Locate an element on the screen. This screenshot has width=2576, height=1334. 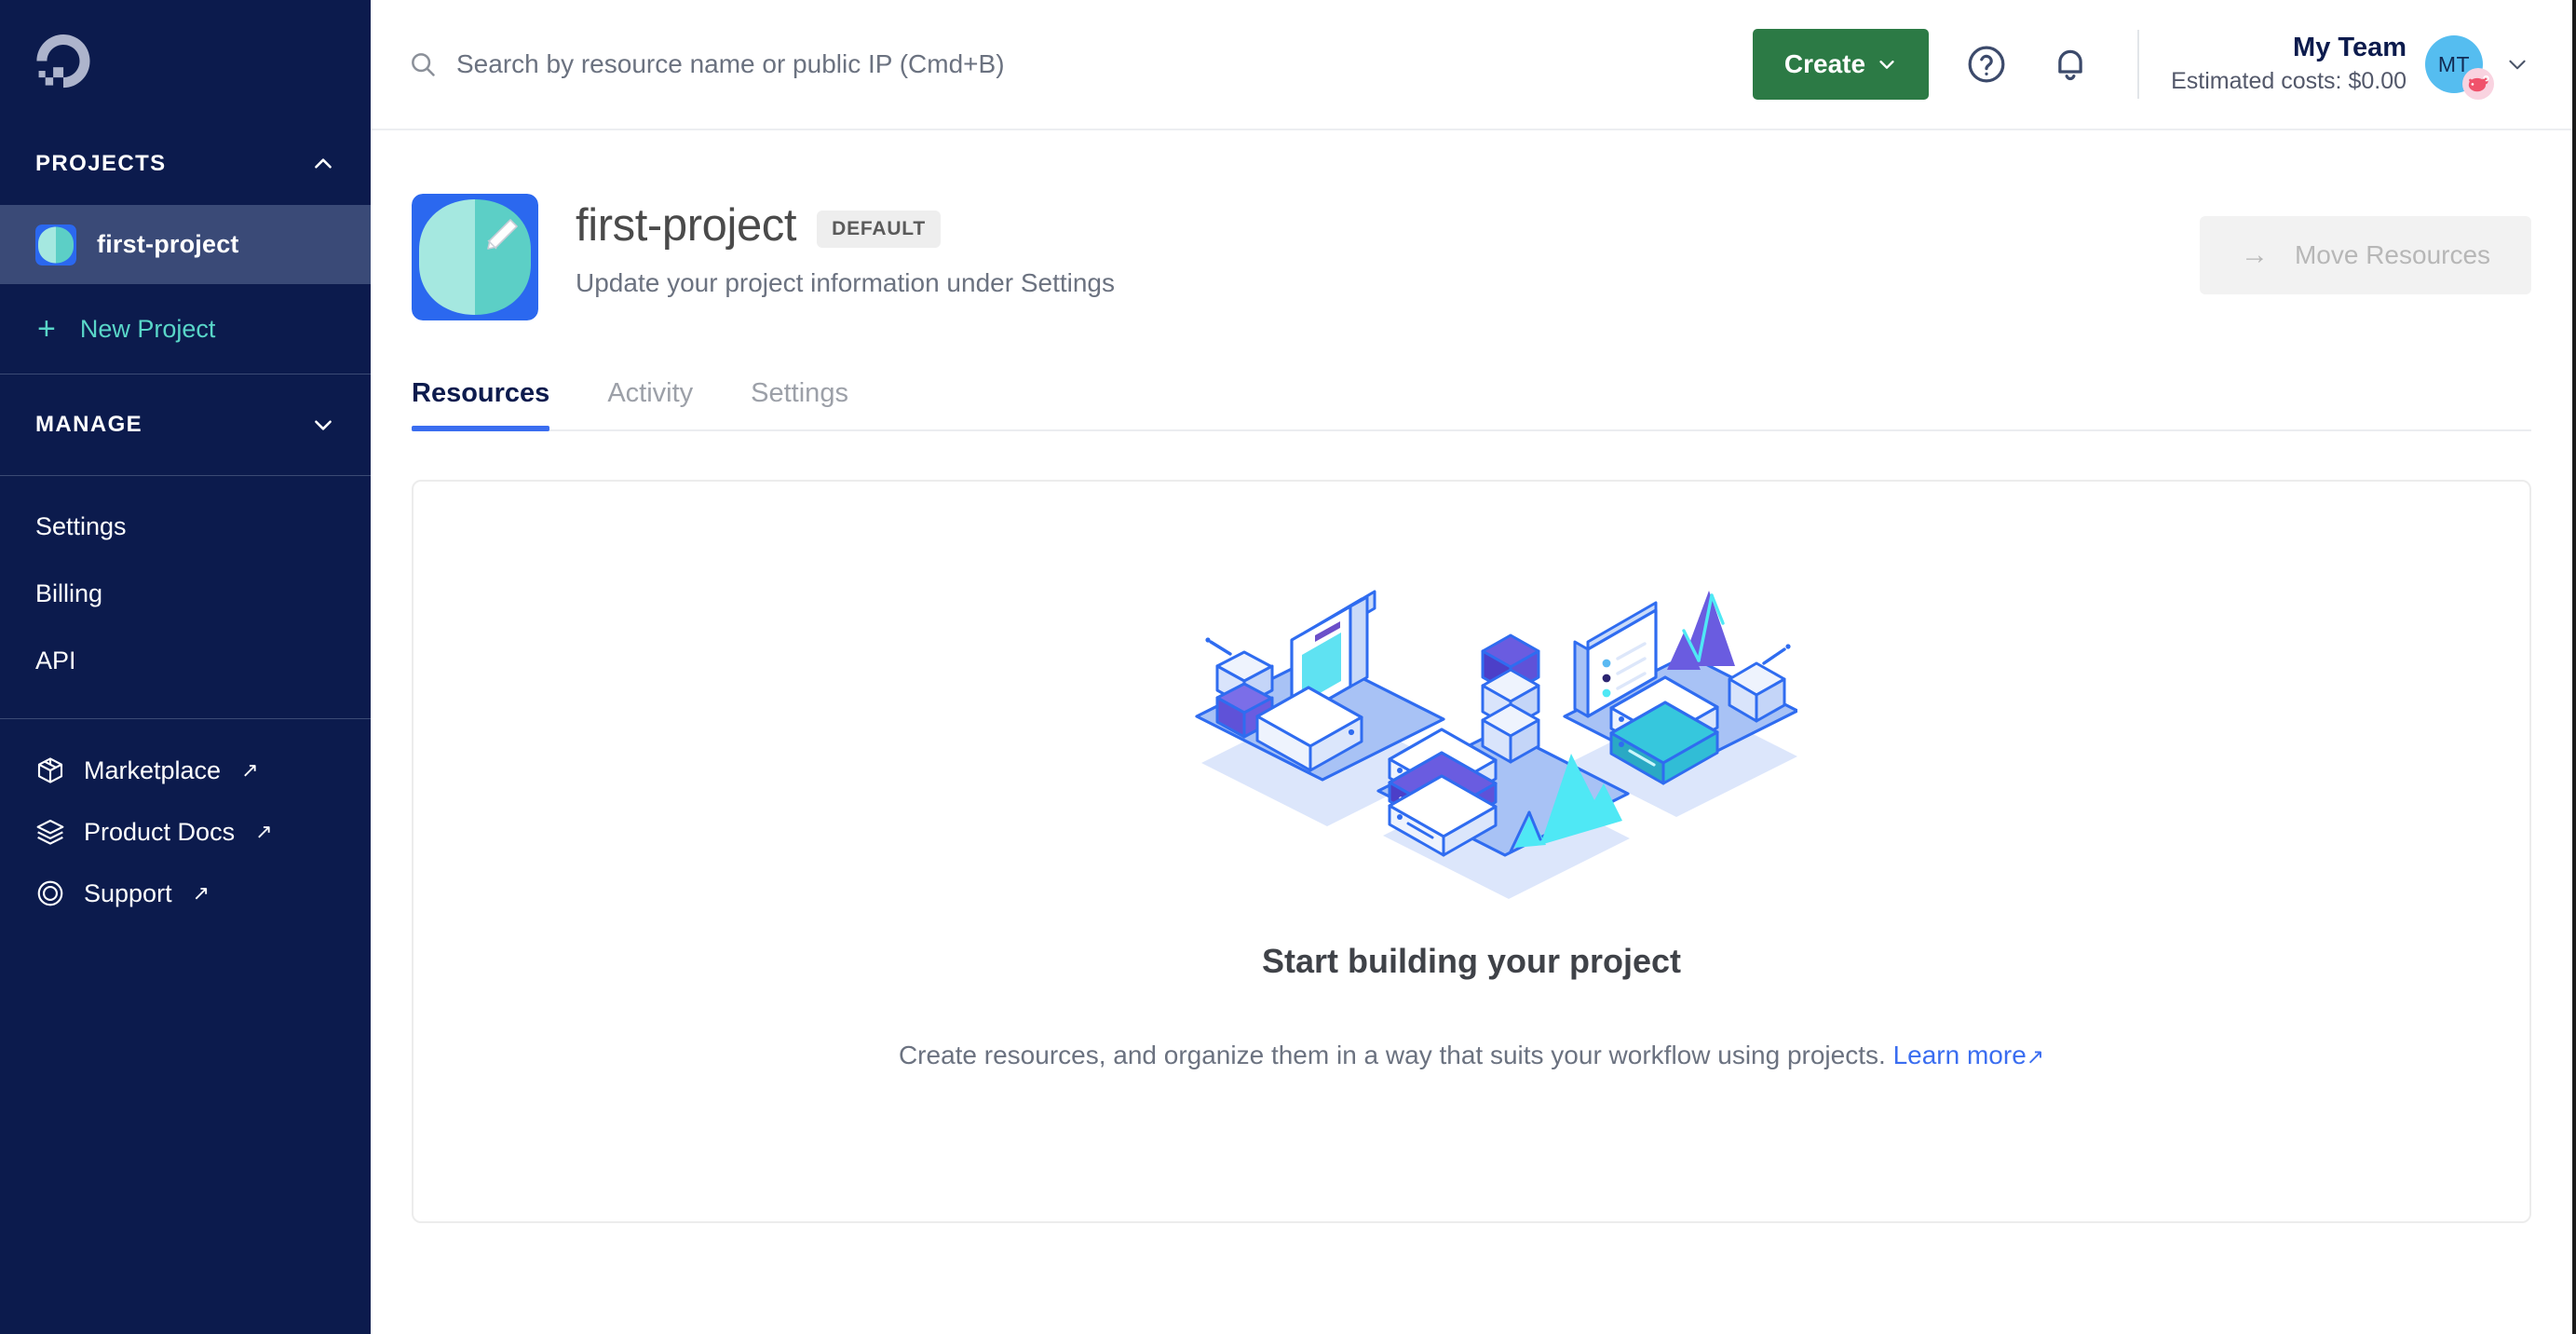
lifering-icon is located at coordinates (50, 893).